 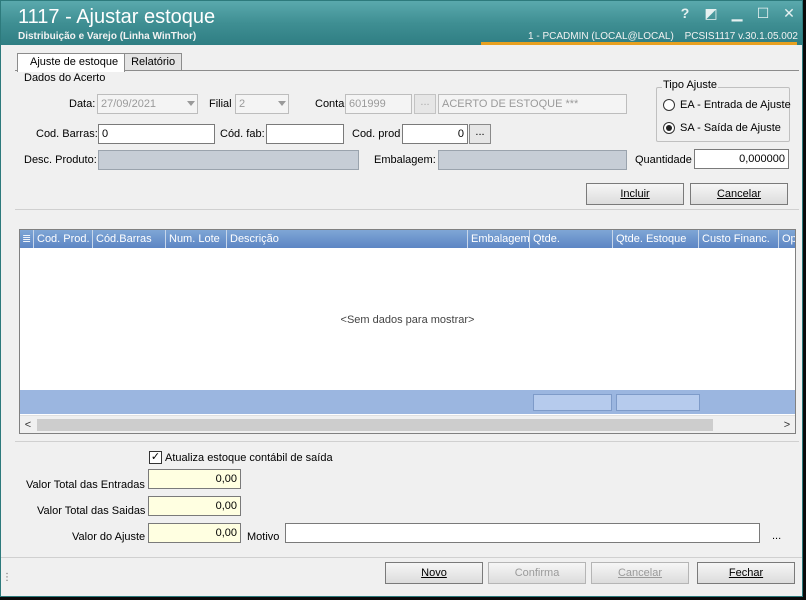 What do you see at coordinates (669, 105) in the screenshot?
I see `radio-button` at bounding box center [669, 105].